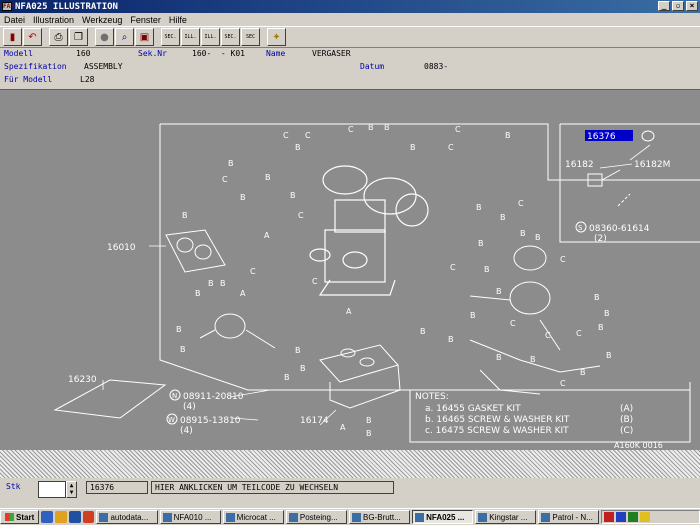 This screenshot has height=525, width=700. I want to click on stk-quantity-input, so click(52, 489).